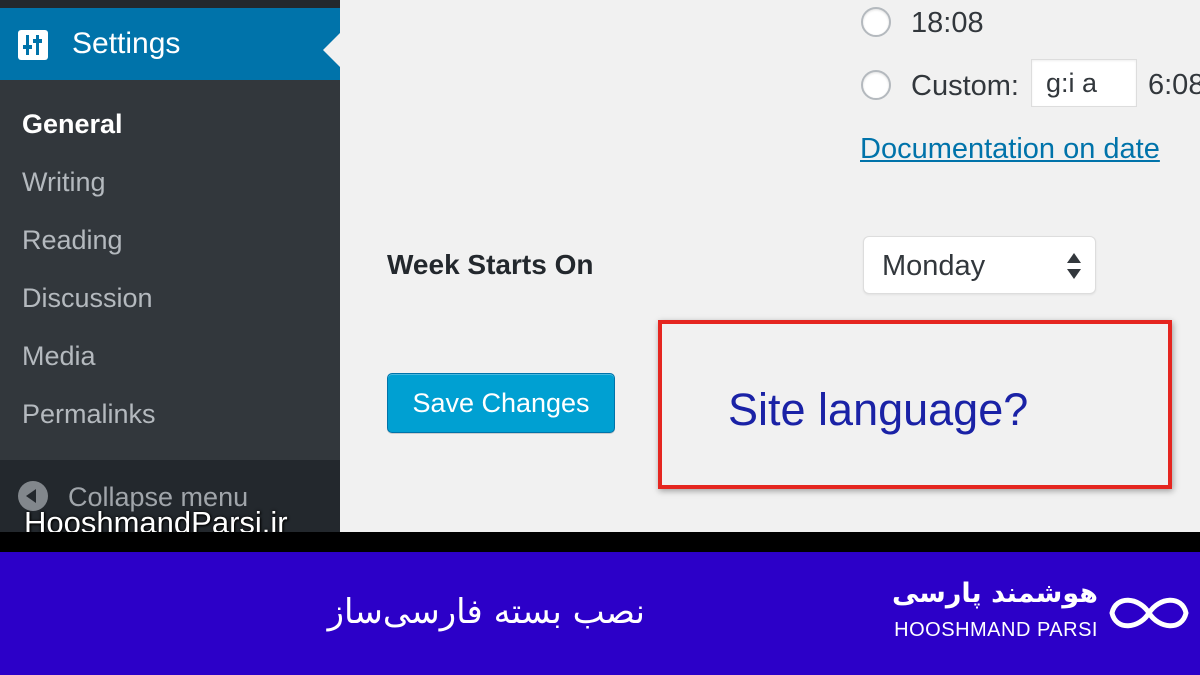  What do you see at coordinates (876, 85) in the screenshot?
I see `time-format-radio-custom` at bounding box center [876, 85].